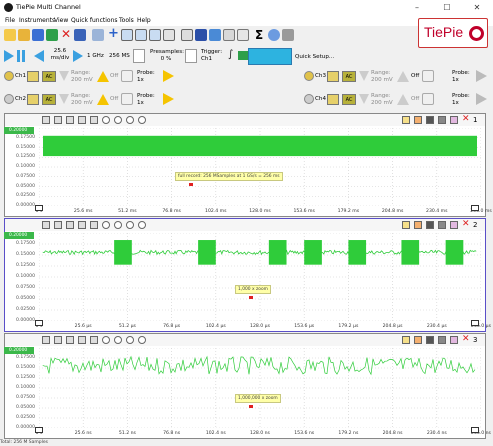 Image resolution: width=493 pixels, height=446 pixels. What do you see at coordinates (428, 76) in the screenshot?
I see `ch3-offset-icon` at bounding box center [428, 76].